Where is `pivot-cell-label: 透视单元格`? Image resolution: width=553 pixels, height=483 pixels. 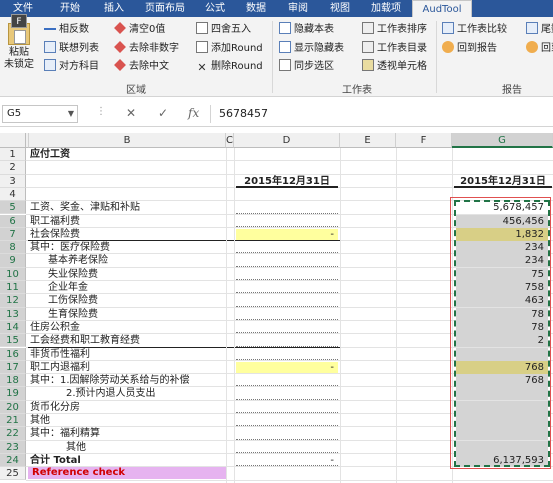
pivot-cell-label: 透视单元格 is located at coordinates (402, 66).